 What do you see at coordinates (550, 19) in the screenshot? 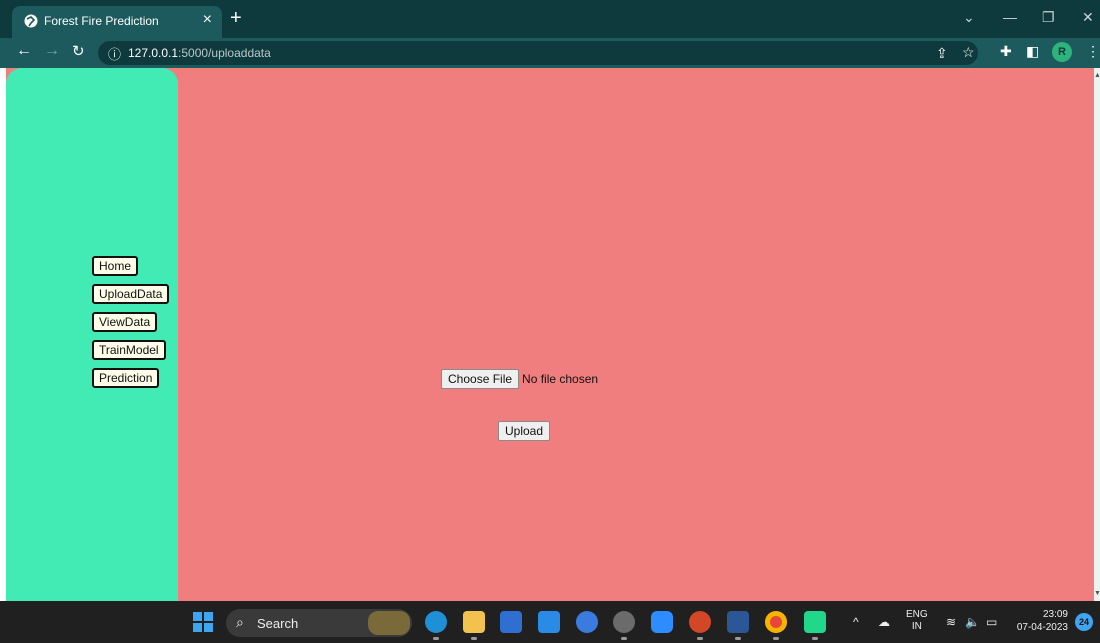
I see `browser-tab-bar: Forest Fire Prediction × + ⌄ — ❐ ✕` at bounding box center [550, 19].